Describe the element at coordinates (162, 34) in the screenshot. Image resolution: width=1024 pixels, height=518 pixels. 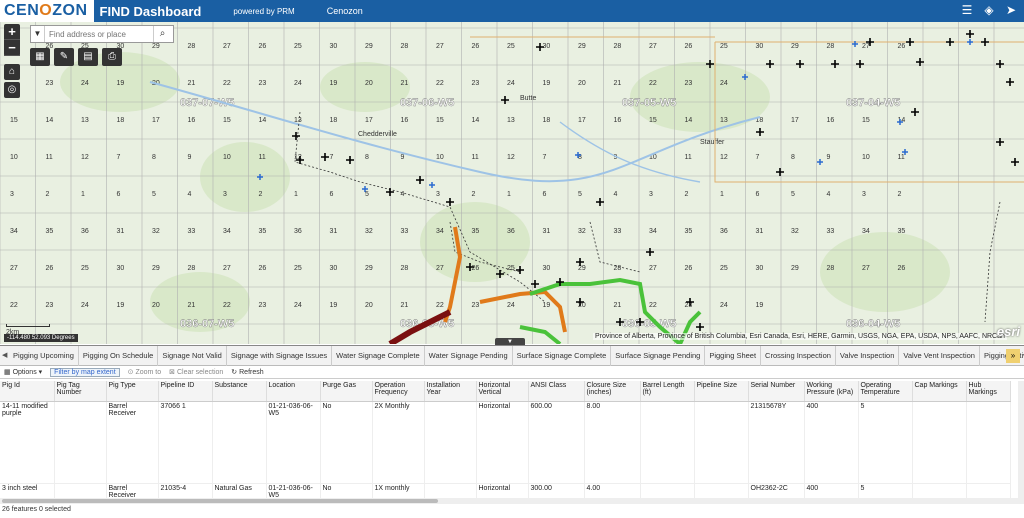
I see `search-button: ⌕` at that location.